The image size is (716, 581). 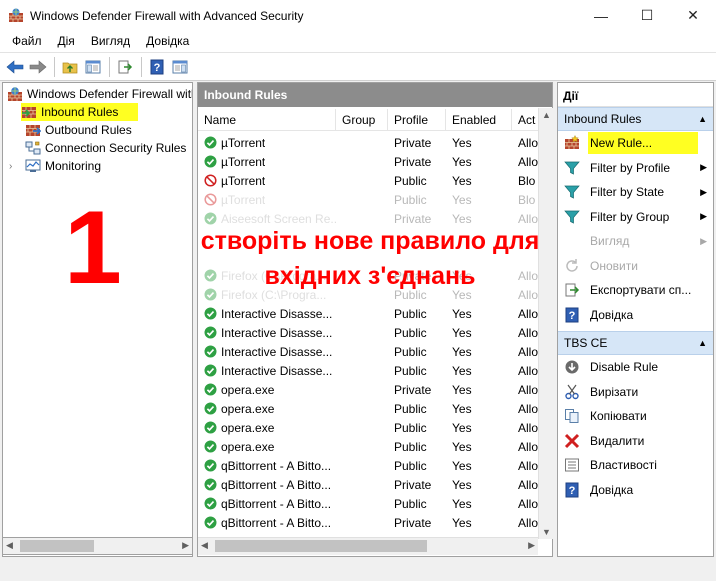 What do you see at coordinates (545, 323) in the screenshot?
I see `rules-vertical-scrollbar: ▲ ▼` at bounding box center [545, 323].